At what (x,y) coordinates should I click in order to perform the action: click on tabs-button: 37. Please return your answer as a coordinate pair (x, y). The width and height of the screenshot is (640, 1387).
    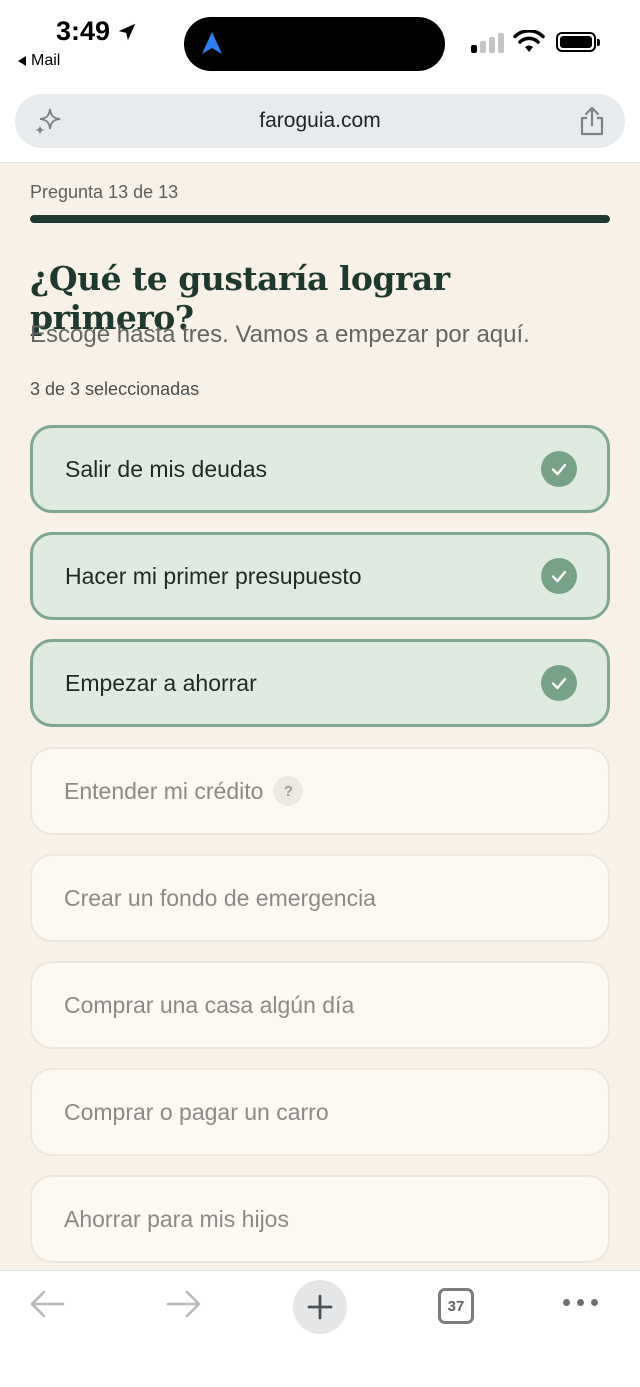
    Looking at the image, I should click on (456, 1306).